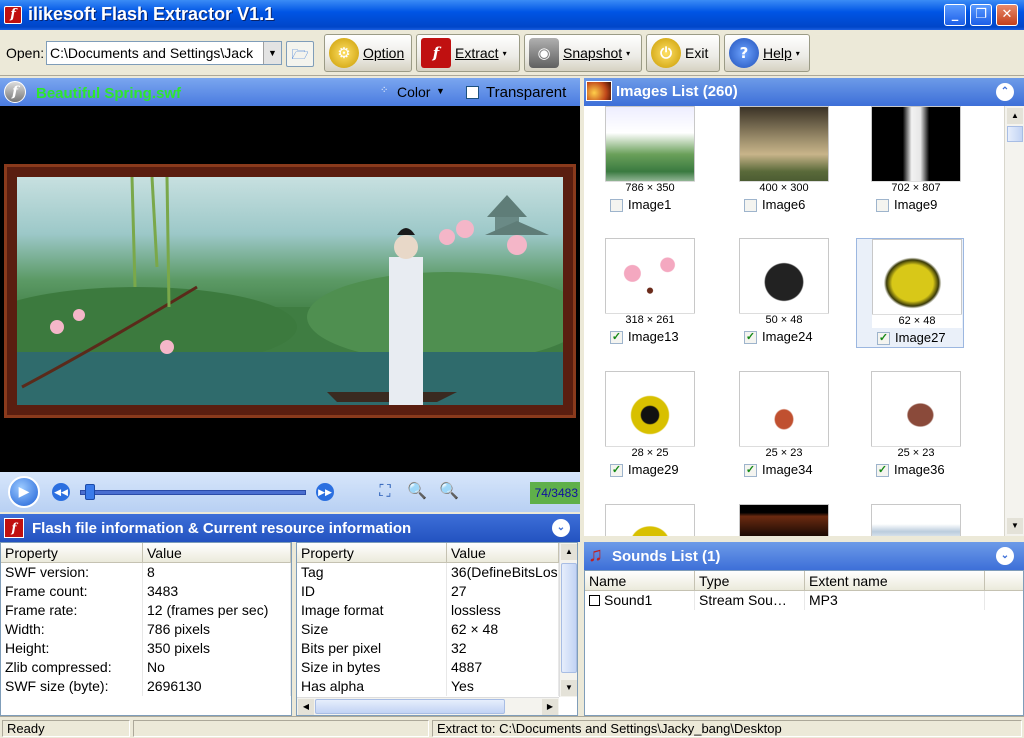  Describe the element at coordinates (300, 54) in the screenshot. I see `browse-folder-button: 🗁` at that location.